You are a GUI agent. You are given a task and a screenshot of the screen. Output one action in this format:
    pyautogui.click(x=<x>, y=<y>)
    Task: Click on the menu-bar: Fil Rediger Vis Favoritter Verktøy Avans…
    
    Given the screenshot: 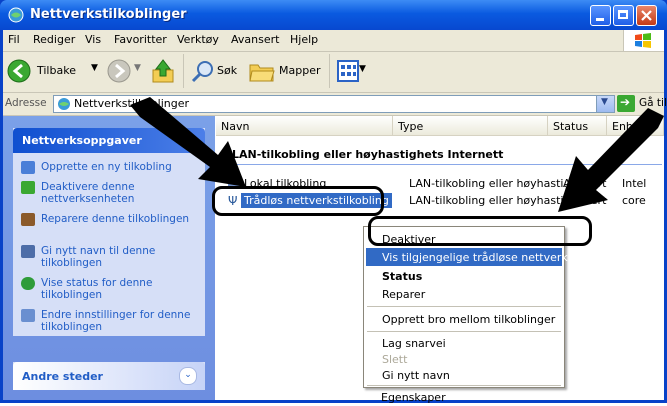 What is the action you would take?
    pyautogui.click(x=333, y=41)
    